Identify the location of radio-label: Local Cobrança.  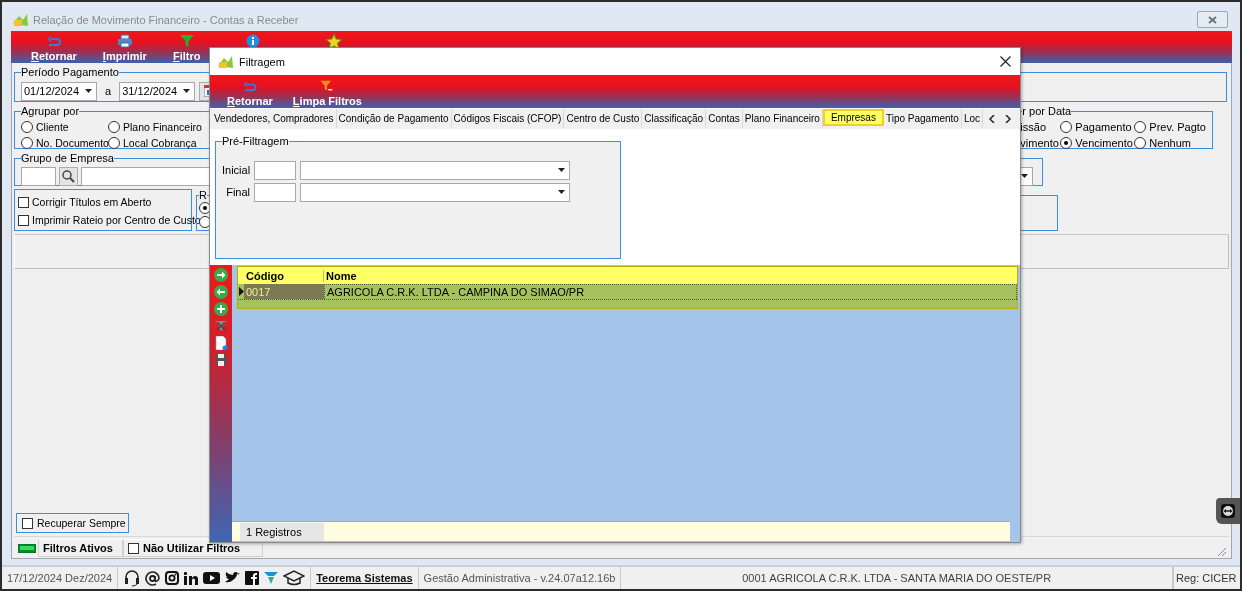
(160, 142).